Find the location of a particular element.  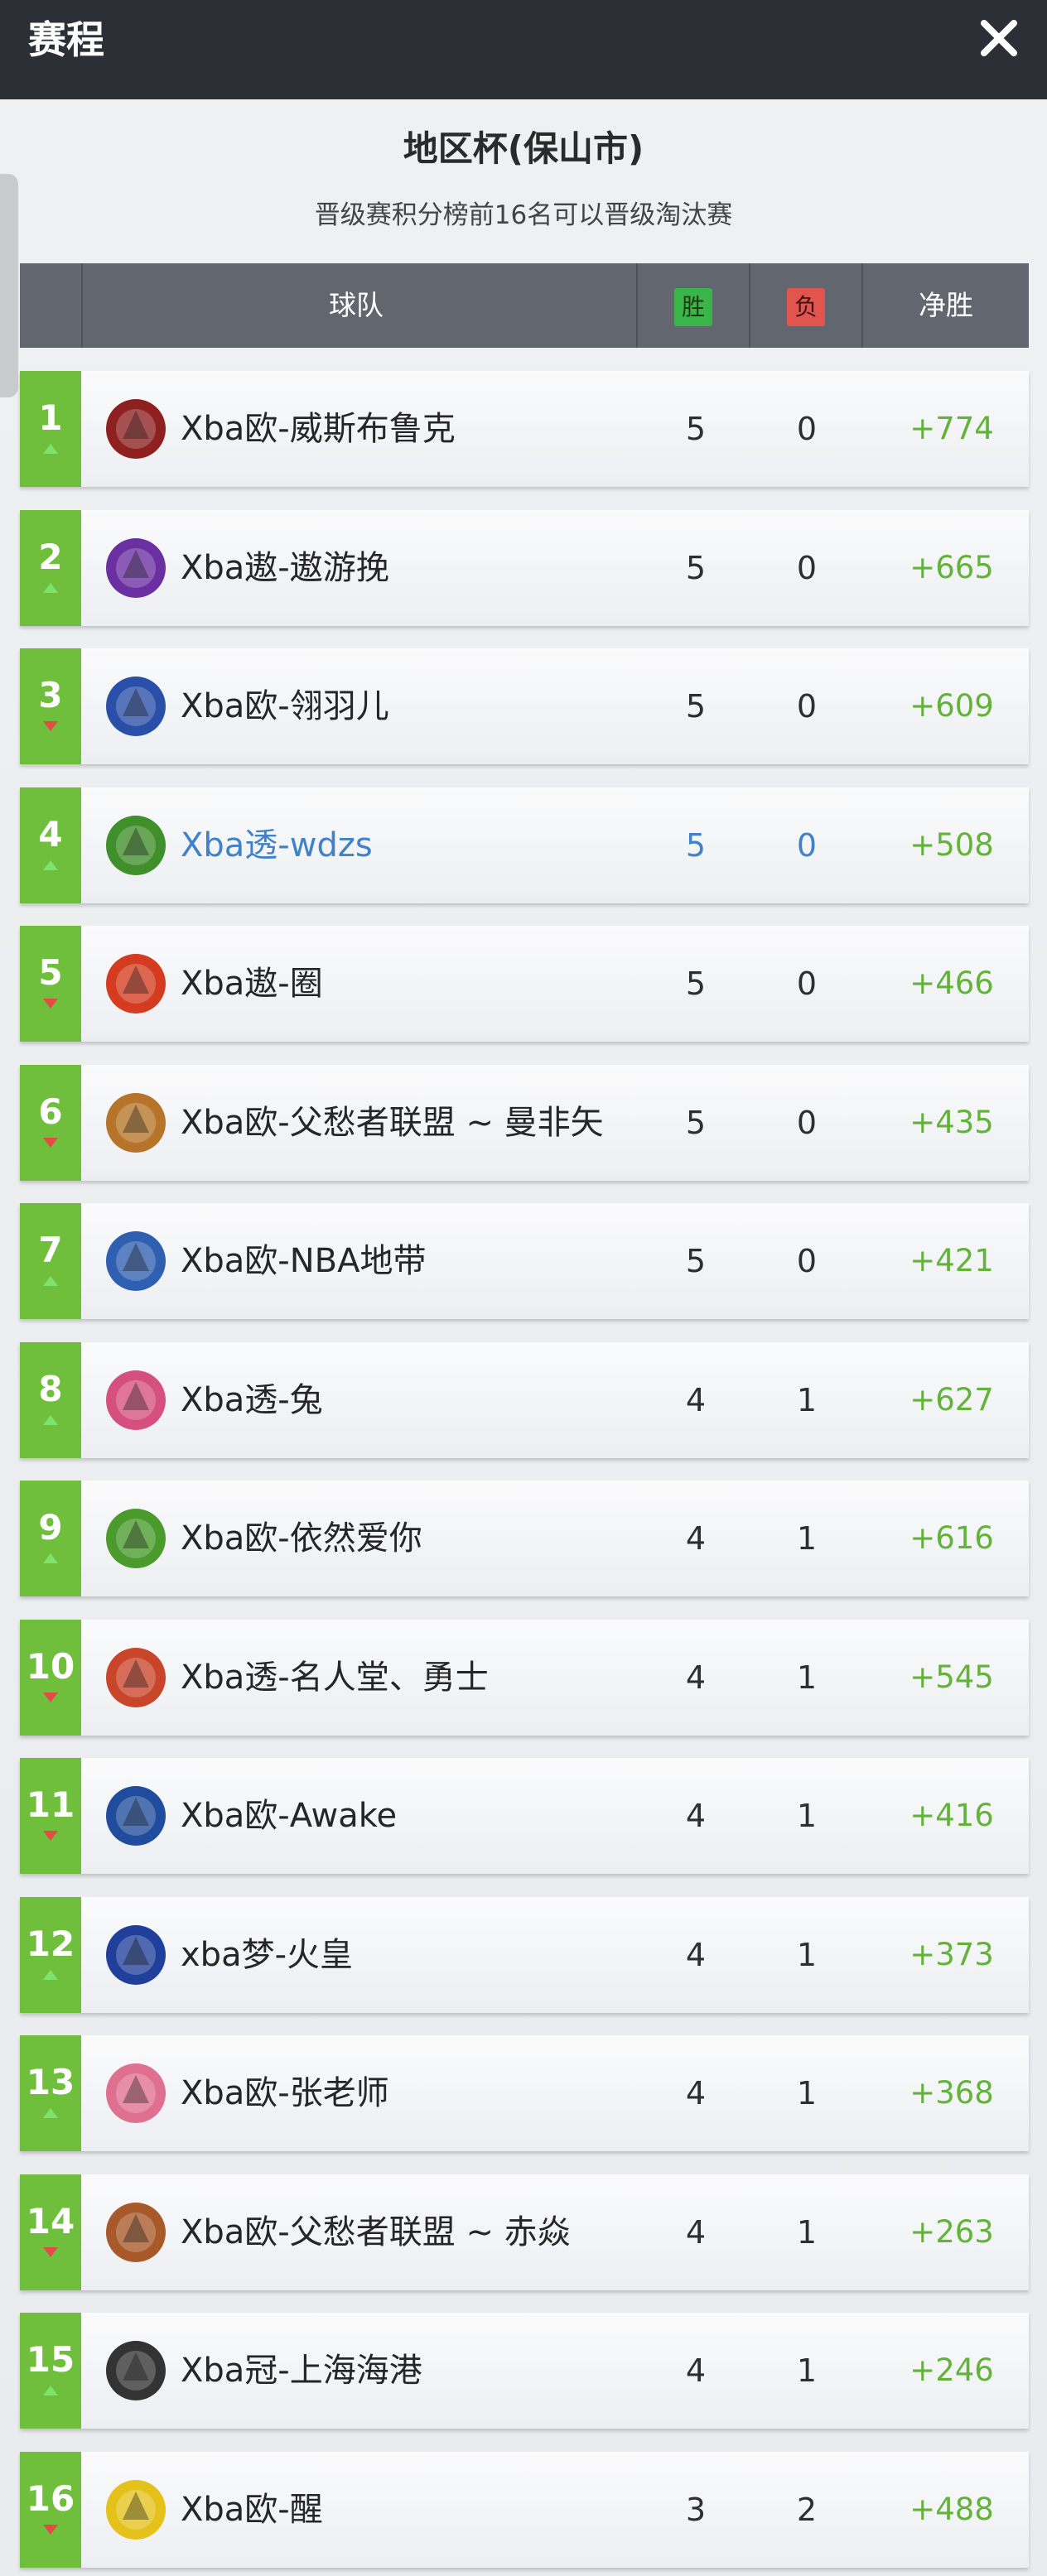

rank-number: 9 is located at coordinates (50, 1527).